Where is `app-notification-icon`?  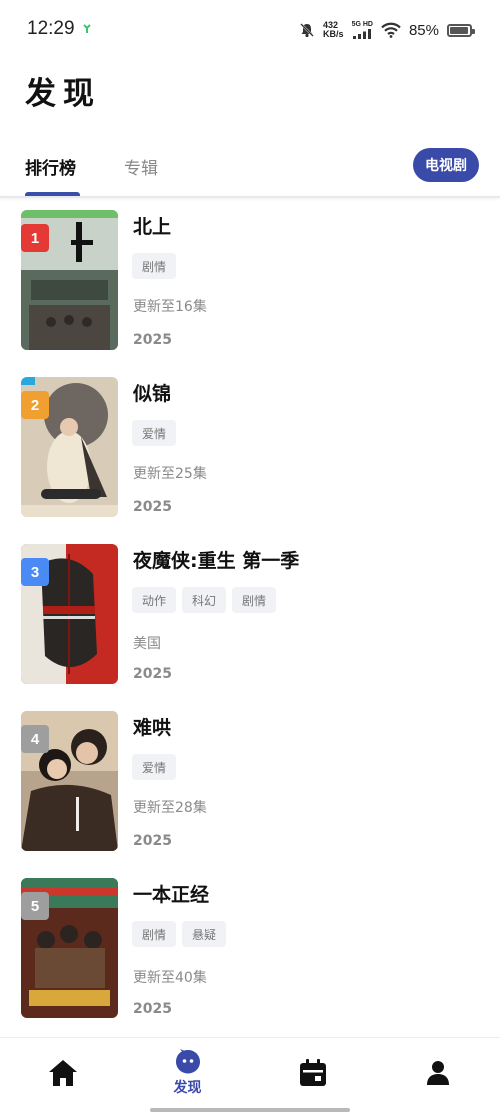 app-notification-icon is located at coordinates (87, 28).